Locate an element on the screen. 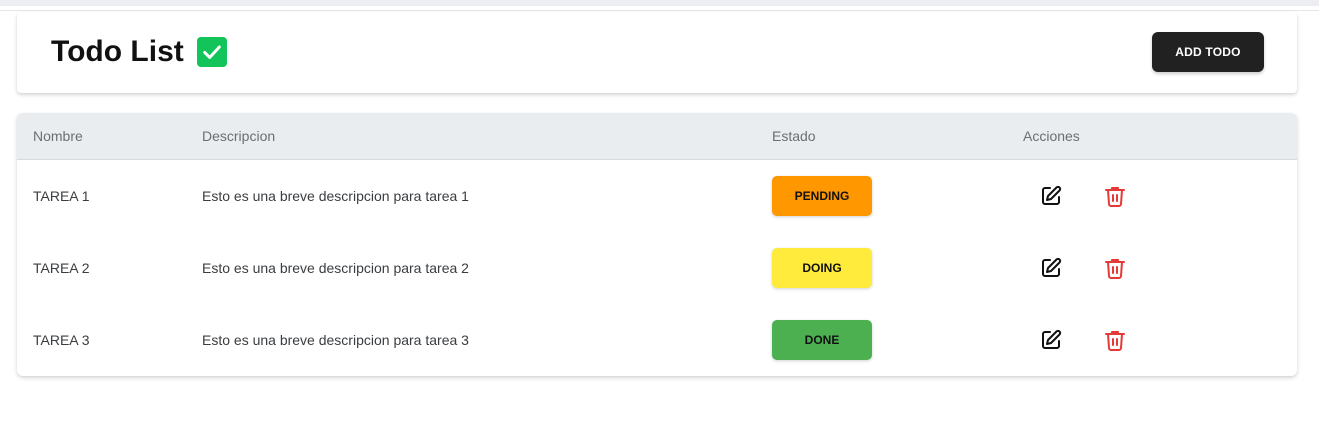  browser-top-strip is located at coordinates (659, 3).